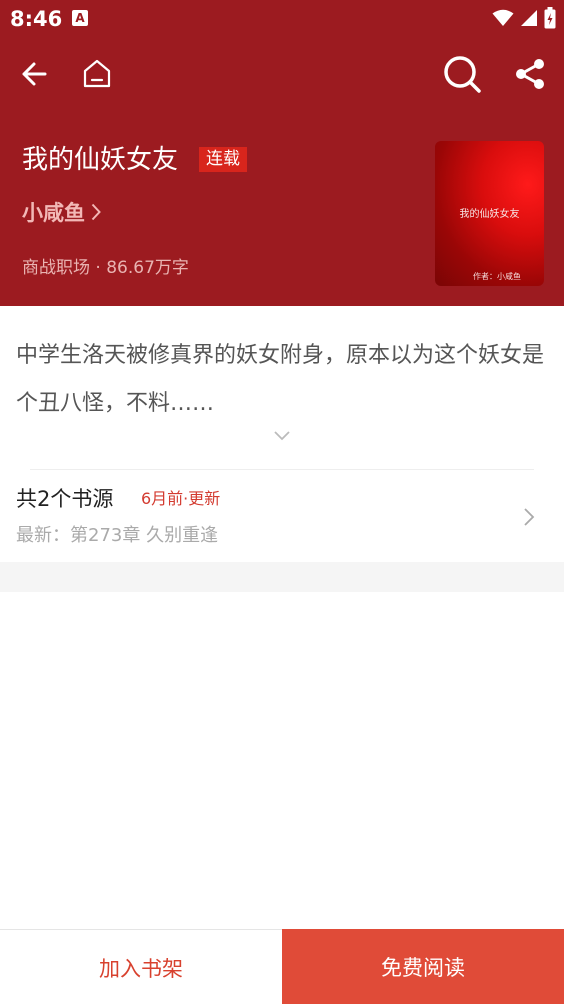  I want to click on back-arrow-icon, so click(34, 74).